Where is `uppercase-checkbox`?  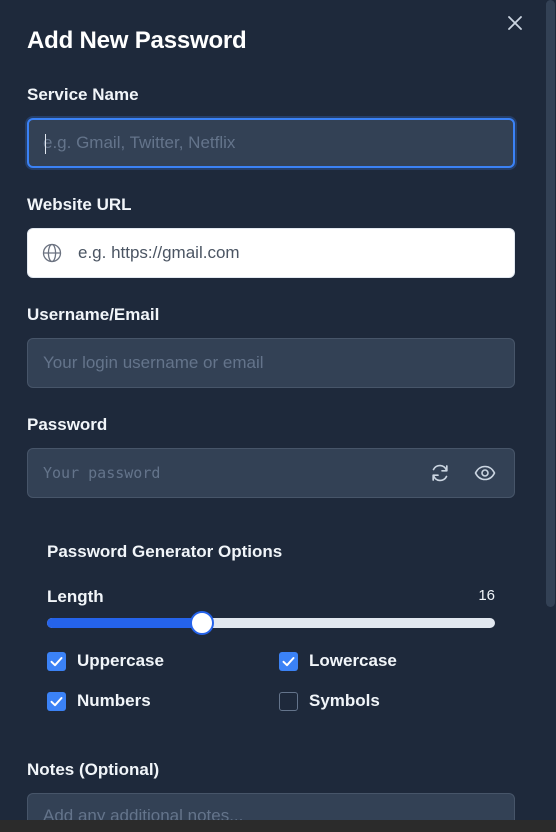
uppercase-checkbox is located at coordinates (56, 661).